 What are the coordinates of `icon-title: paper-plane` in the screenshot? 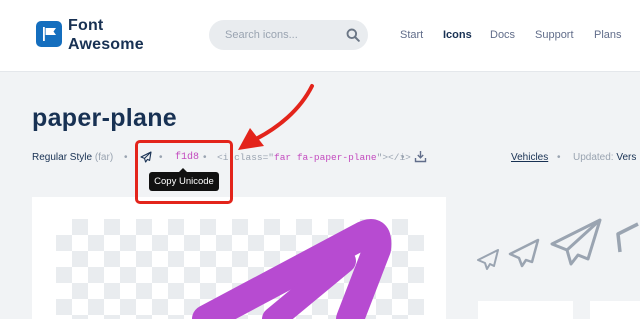 It's located at (104, 118).